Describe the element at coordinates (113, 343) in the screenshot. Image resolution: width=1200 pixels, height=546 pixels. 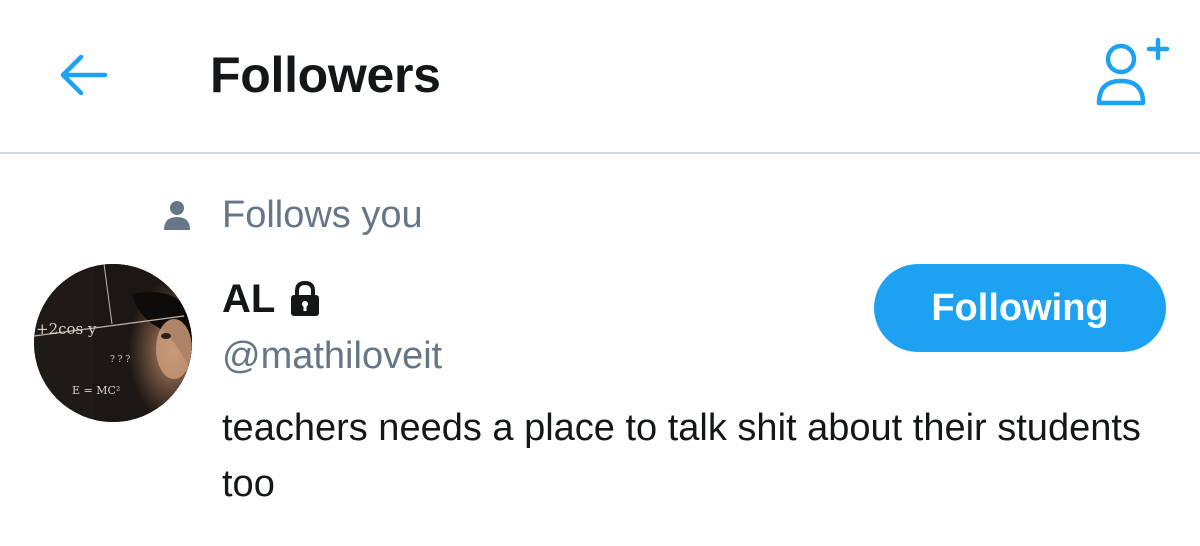
I see `avatar: +2cos y E = MC² ? ? ?` at that location.